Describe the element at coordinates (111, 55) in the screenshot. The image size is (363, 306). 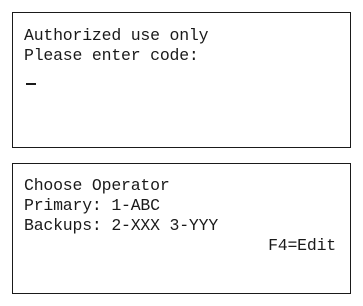
I see `code-prompt: Please enter code:` at that location.